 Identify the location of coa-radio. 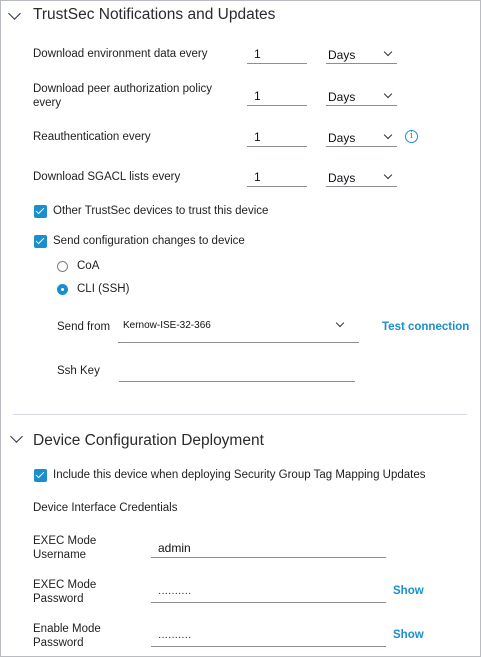
(62, 266).